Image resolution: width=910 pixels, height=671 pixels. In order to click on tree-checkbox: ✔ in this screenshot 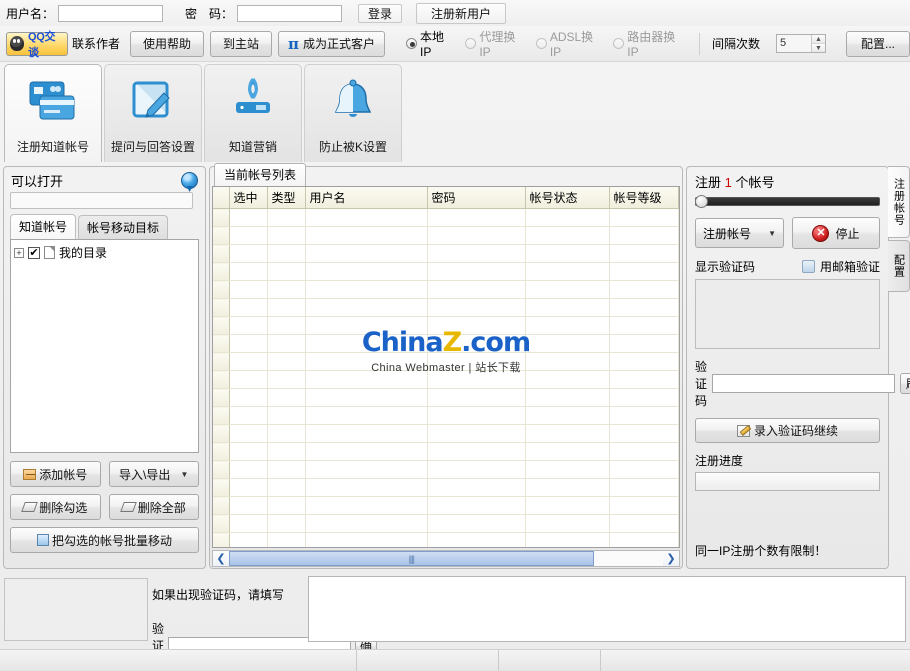, I will do `click(34, 252)`.